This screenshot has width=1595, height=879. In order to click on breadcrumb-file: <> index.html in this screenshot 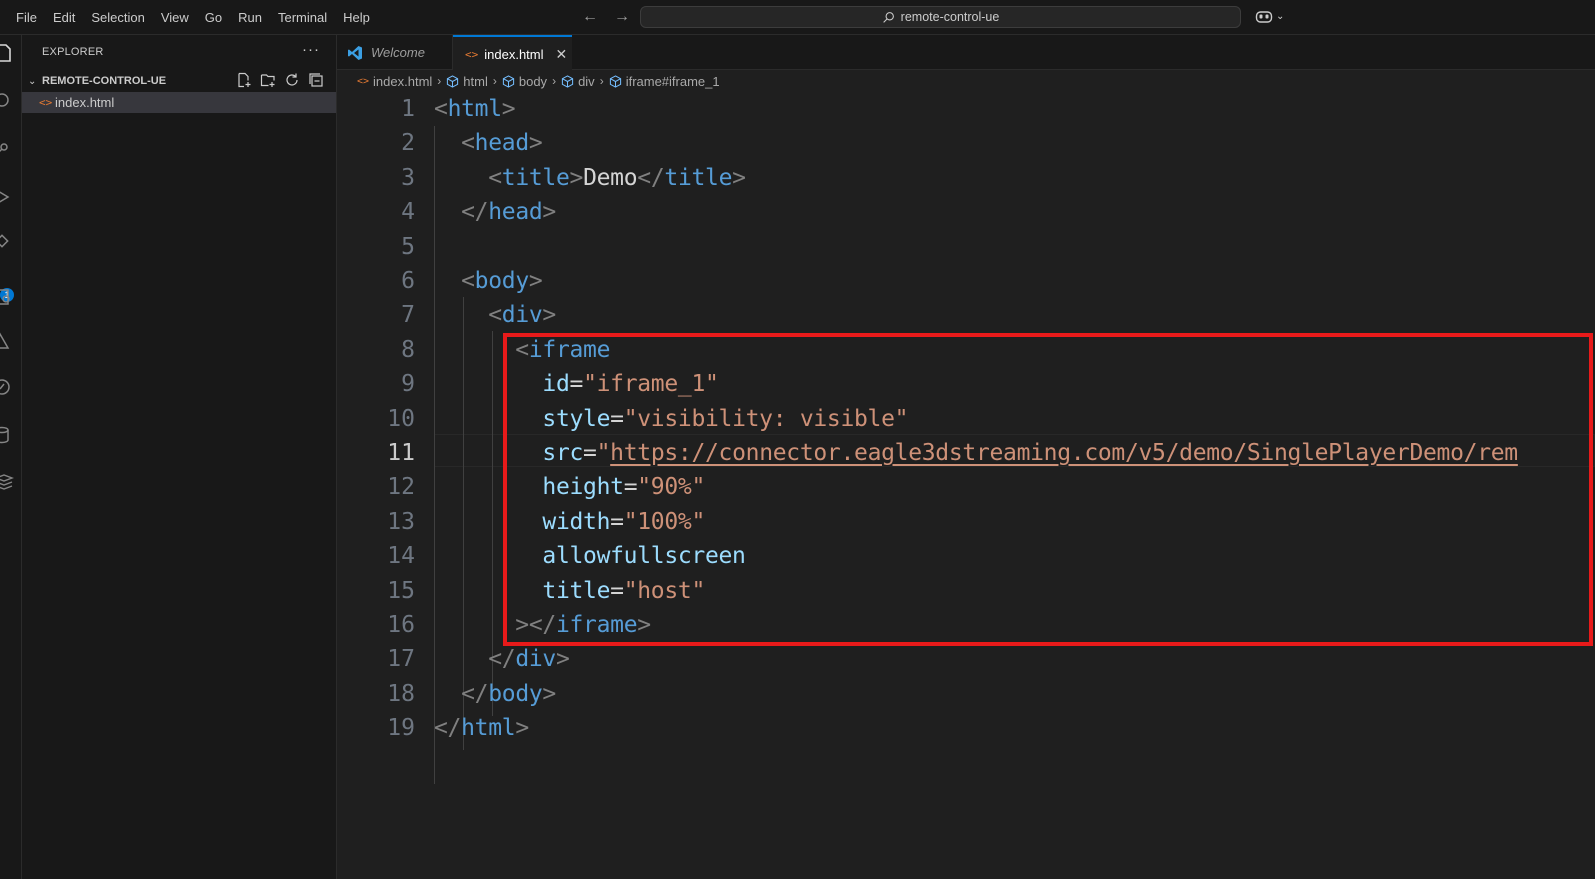, I will do `click(394, 81)`.